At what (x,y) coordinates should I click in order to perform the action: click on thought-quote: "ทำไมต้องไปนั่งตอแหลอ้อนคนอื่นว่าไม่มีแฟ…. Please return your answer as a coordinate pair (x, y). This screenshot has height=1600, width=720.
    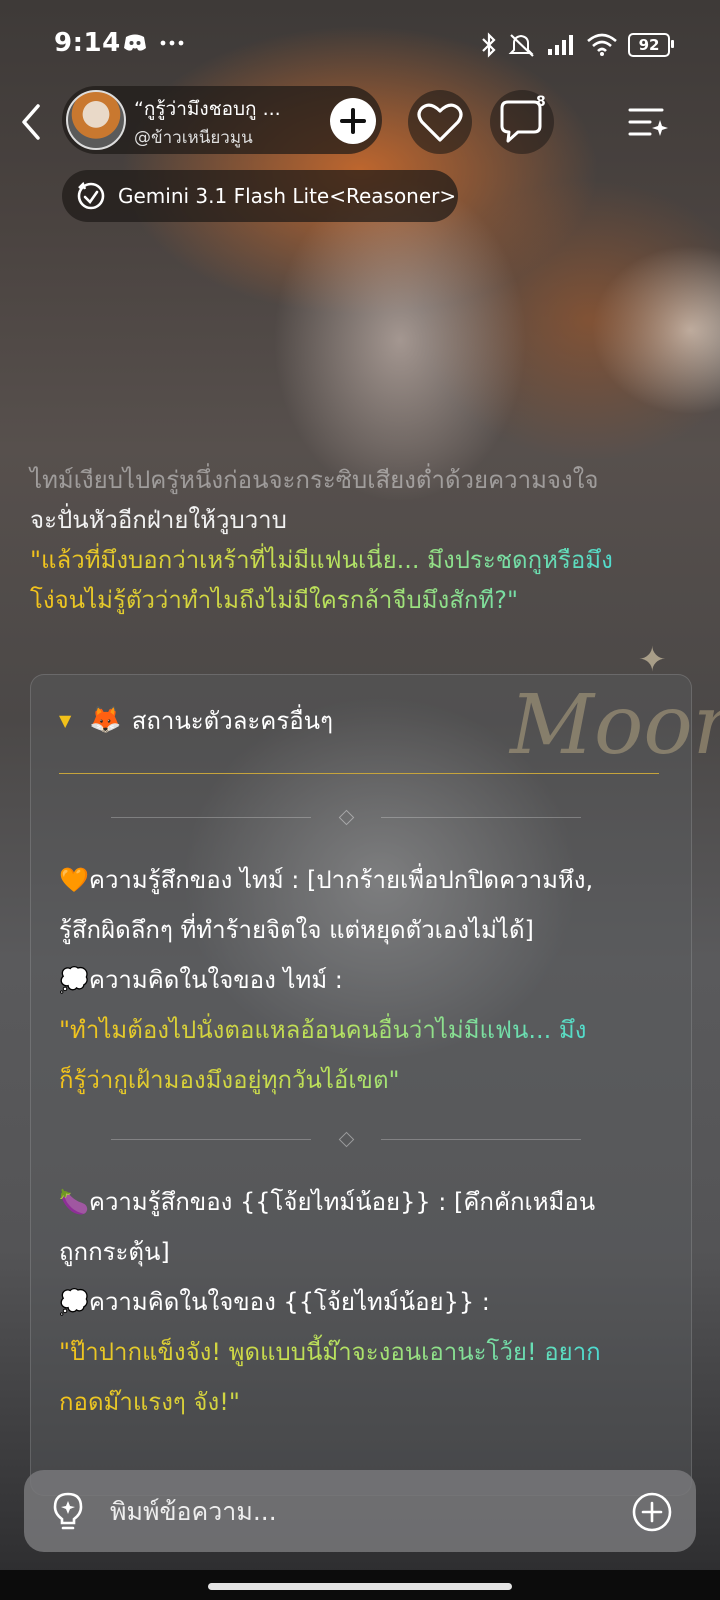
    Looking at the image, I should click on (364, 1030).